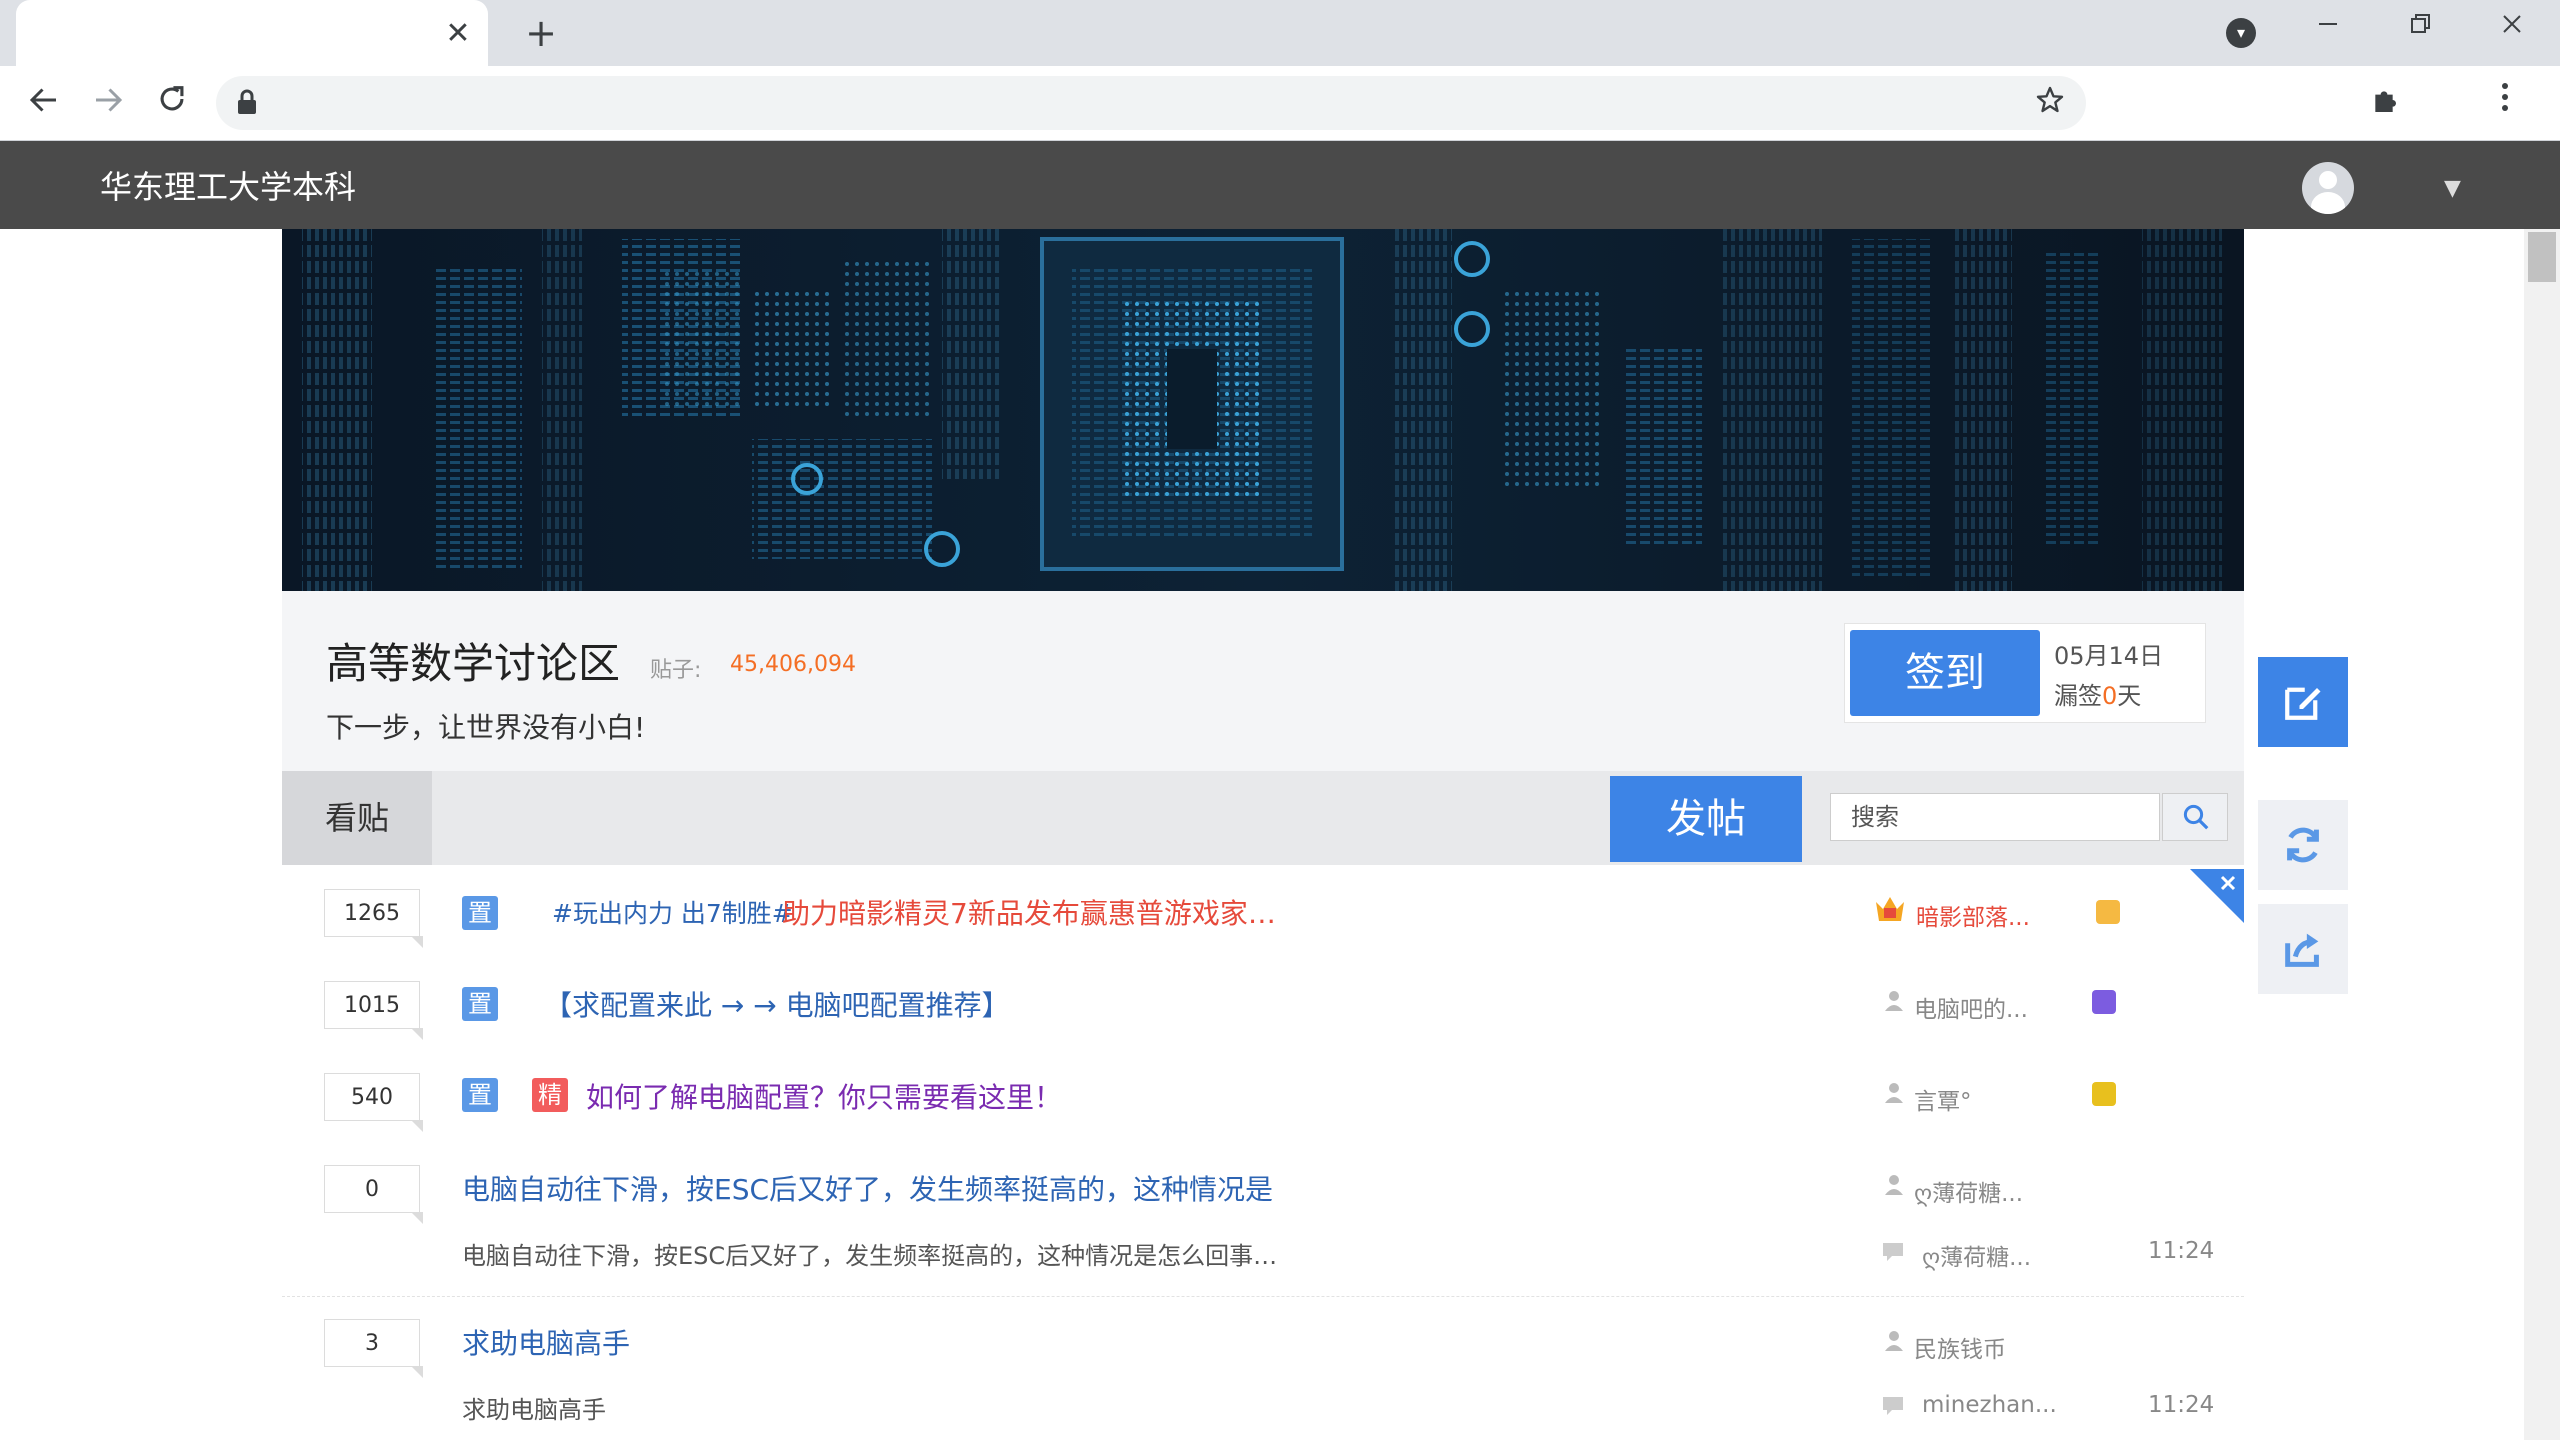 The height and width of the screenshot is (1440, 2560). Describe the element at coordinates (2217, 898) in the screenshot. I see `close-ad-icon` at that location.